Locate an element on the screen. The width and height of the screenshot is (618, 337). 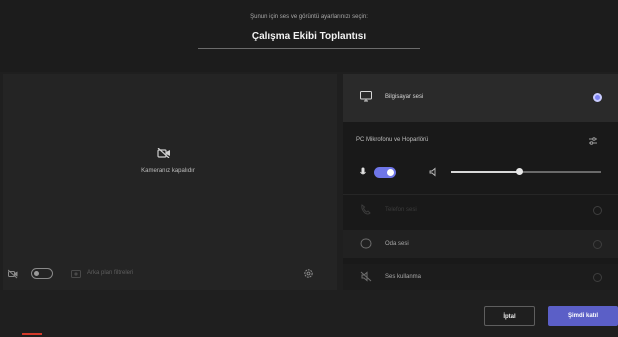
room-audio-icon is located at coordinates (366, 243).